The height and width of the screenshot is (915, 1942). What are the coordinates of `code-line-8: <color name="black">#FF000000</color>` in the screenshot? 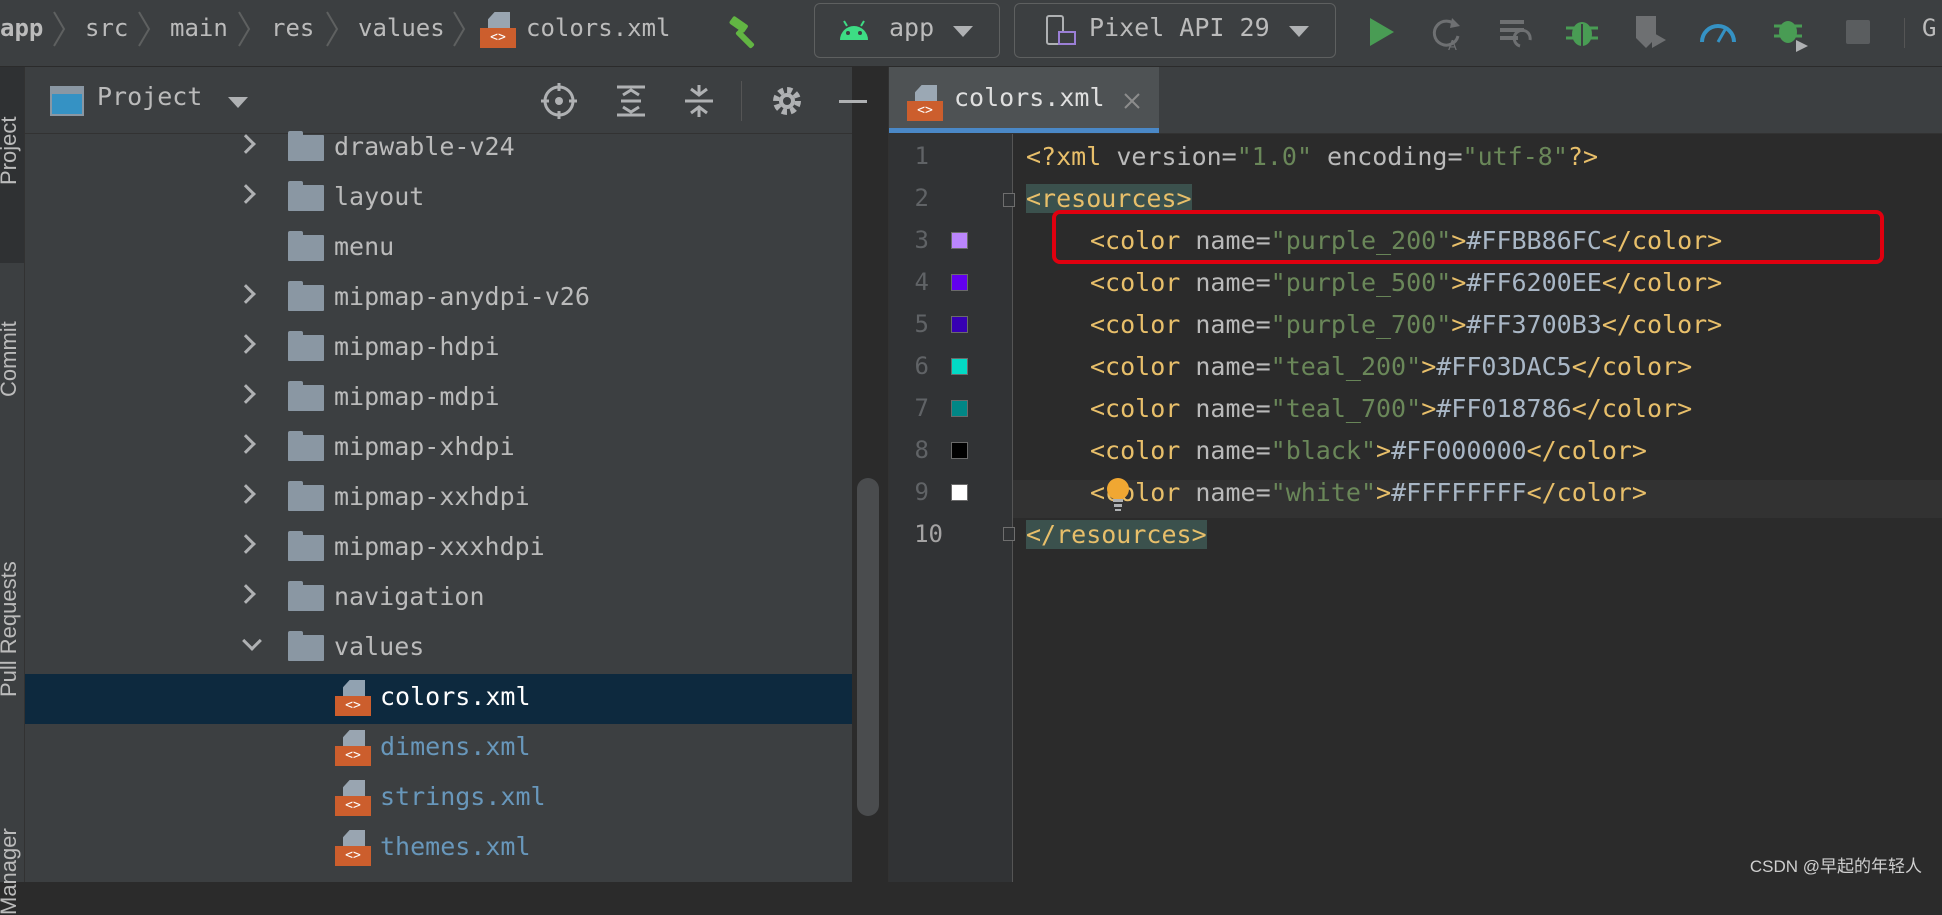 It's located at (1368, 450).